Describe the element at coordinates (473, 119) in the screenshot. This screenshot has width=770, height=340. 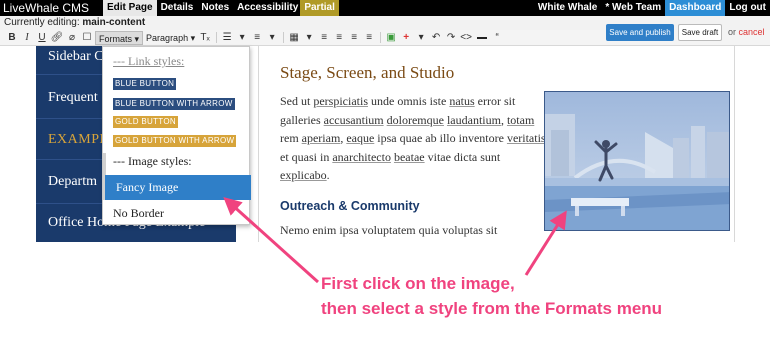
I see `underlined-word: laudantium` at that location.